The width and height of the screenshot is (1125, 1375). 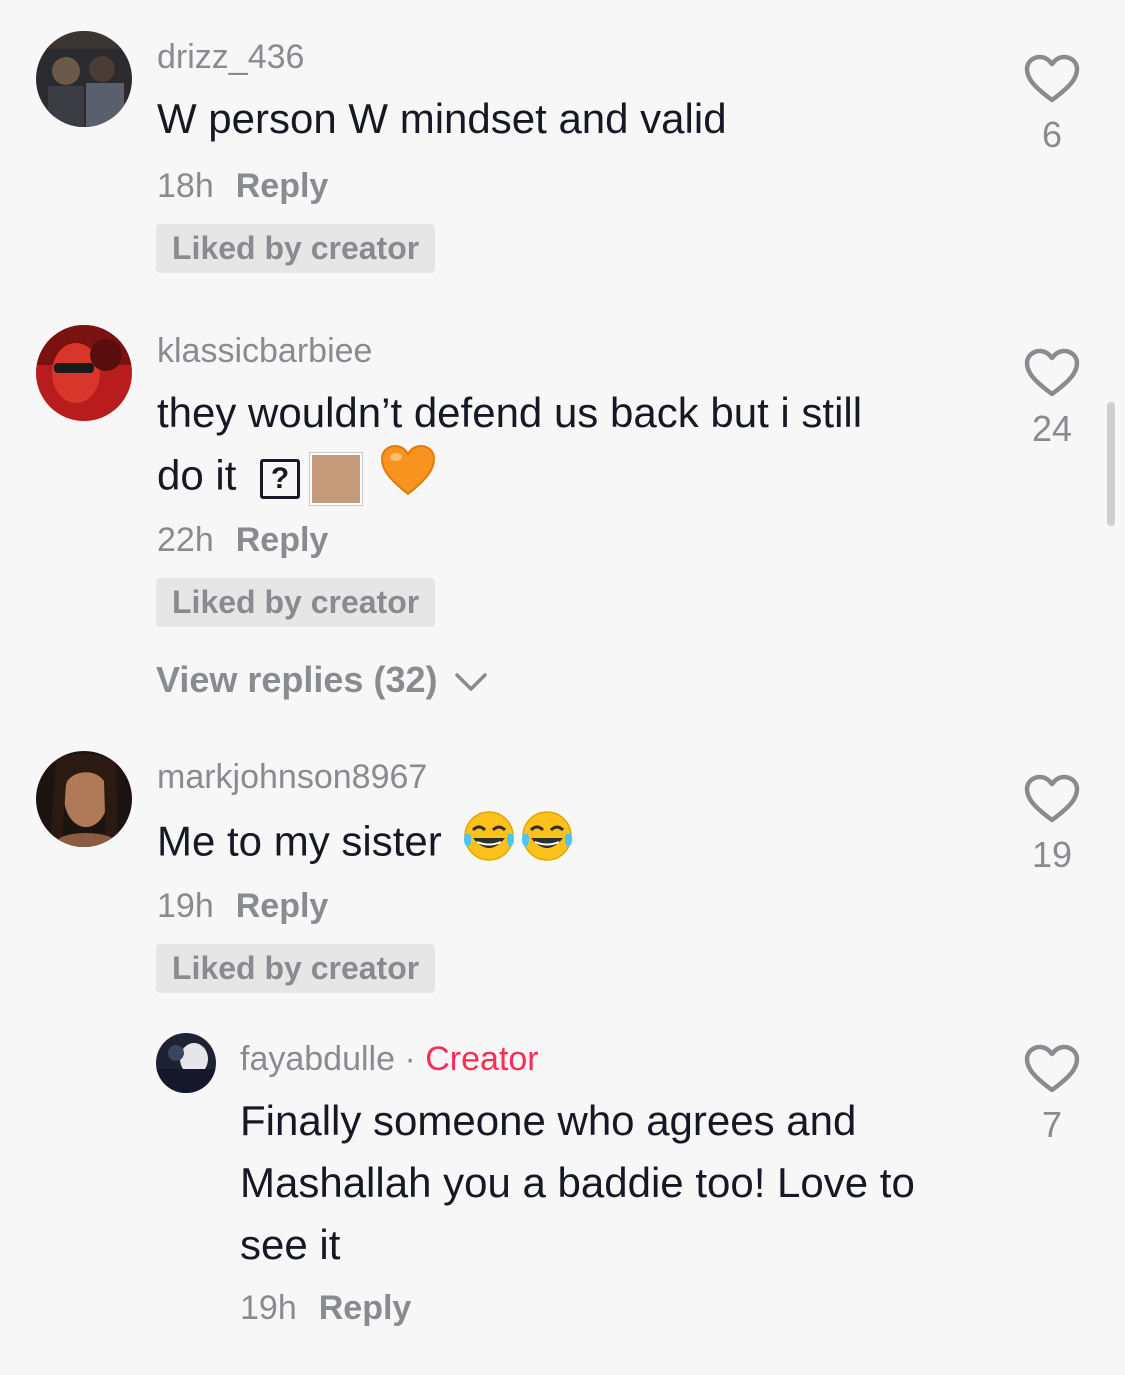 What do you see at coordinates (336, 478) in the screenshot?
I see `skin-tone-swatch` at bounding box center [336, 478].